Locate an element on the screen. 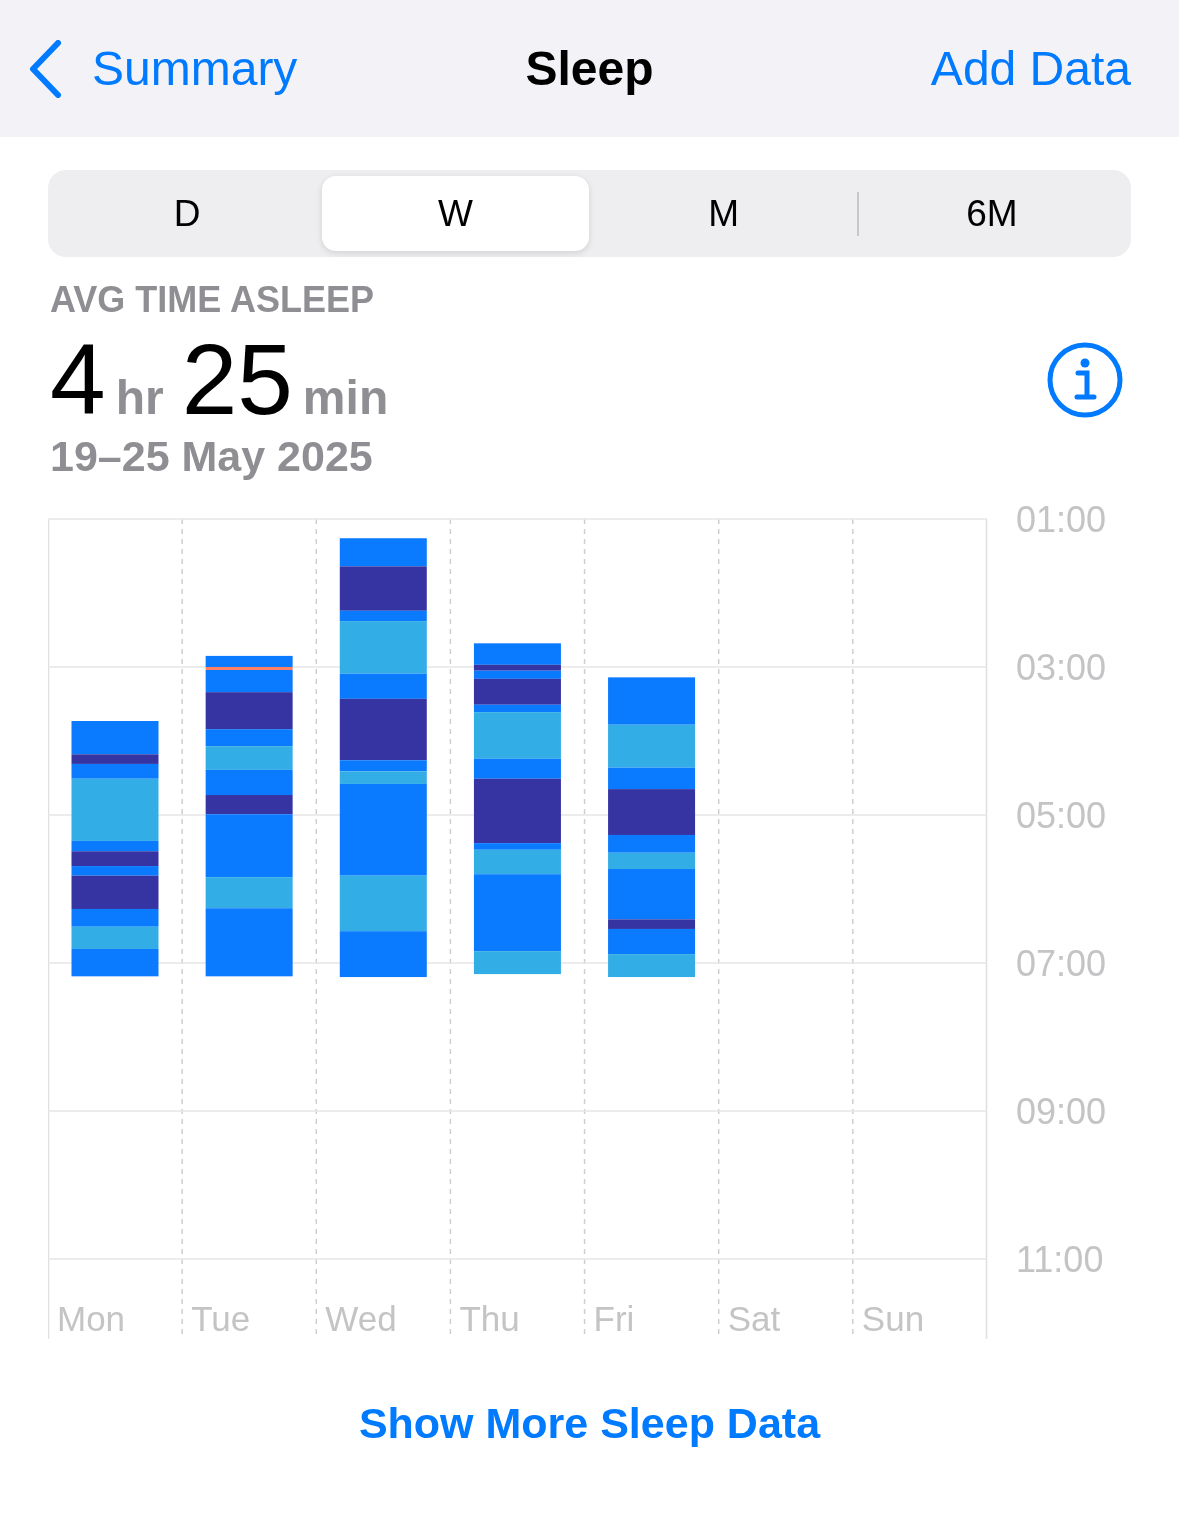  y-axis-label: 07:00 is located at coordinates (1061, 963).